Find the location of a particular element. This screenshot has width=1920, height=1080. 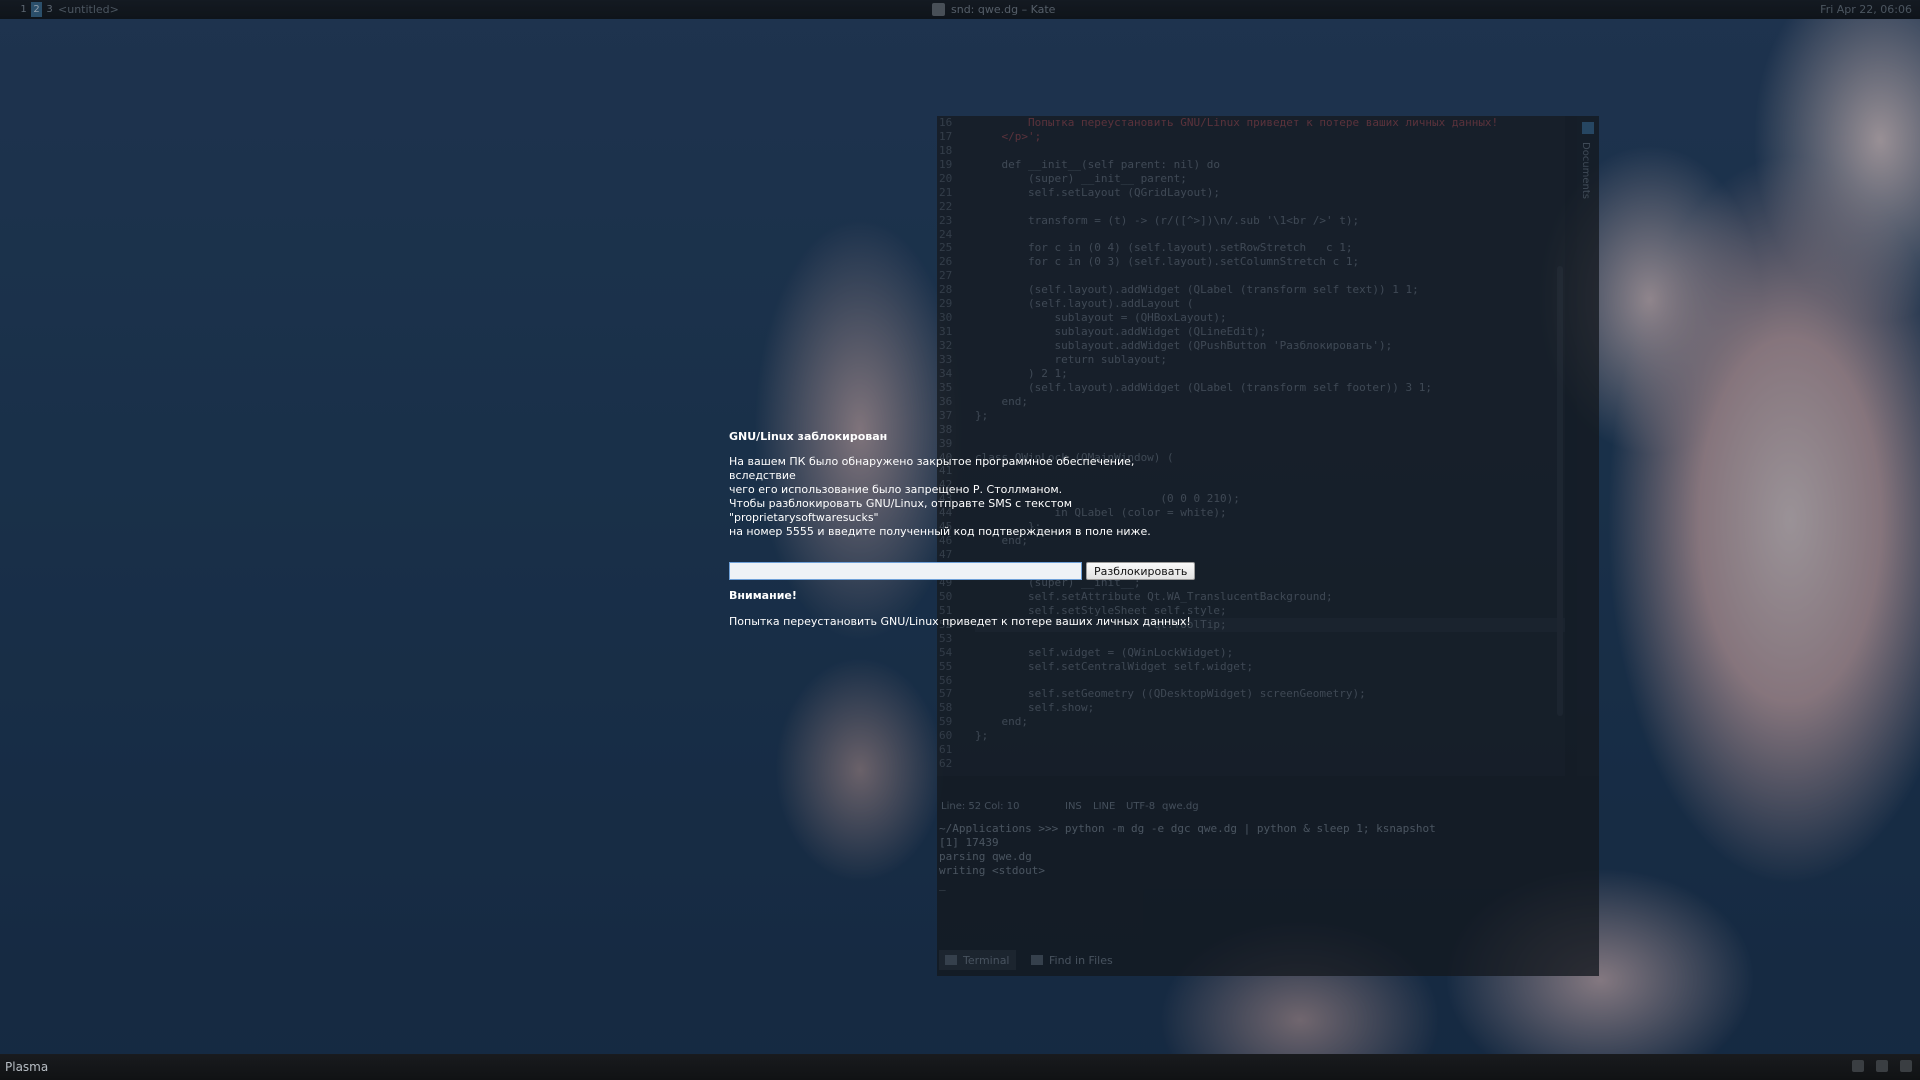

lock-title: GNU/Linux заблокирован is located at coordinates (808, 436).